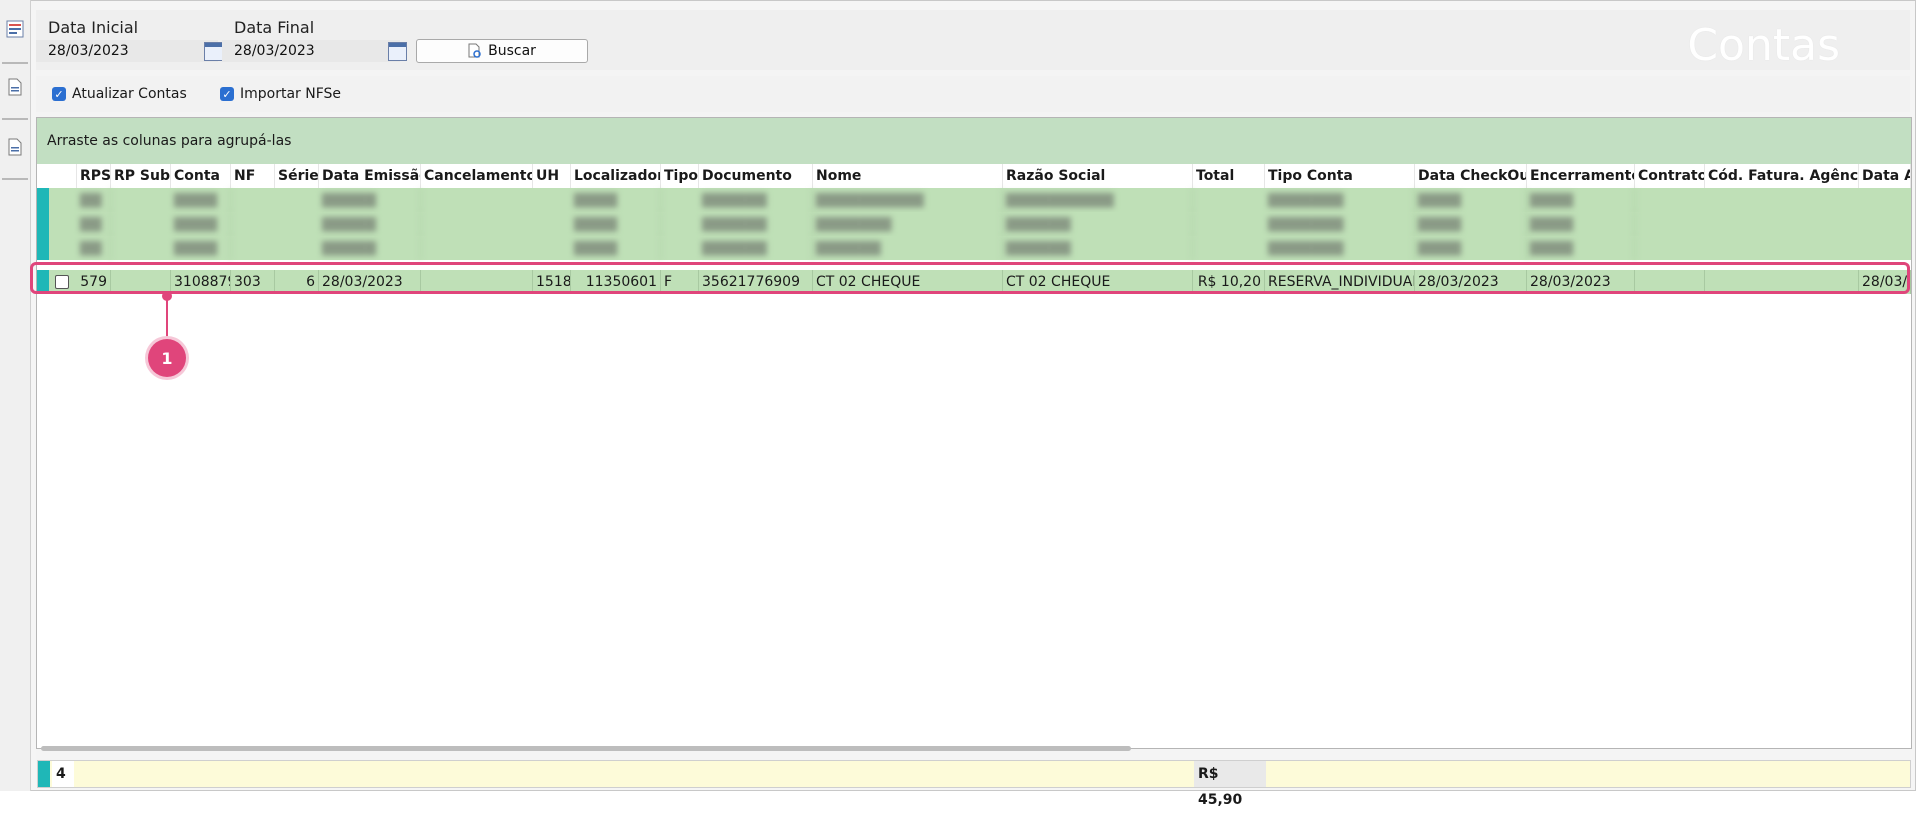  I want to click on search-document-icon, so click(474, 50).